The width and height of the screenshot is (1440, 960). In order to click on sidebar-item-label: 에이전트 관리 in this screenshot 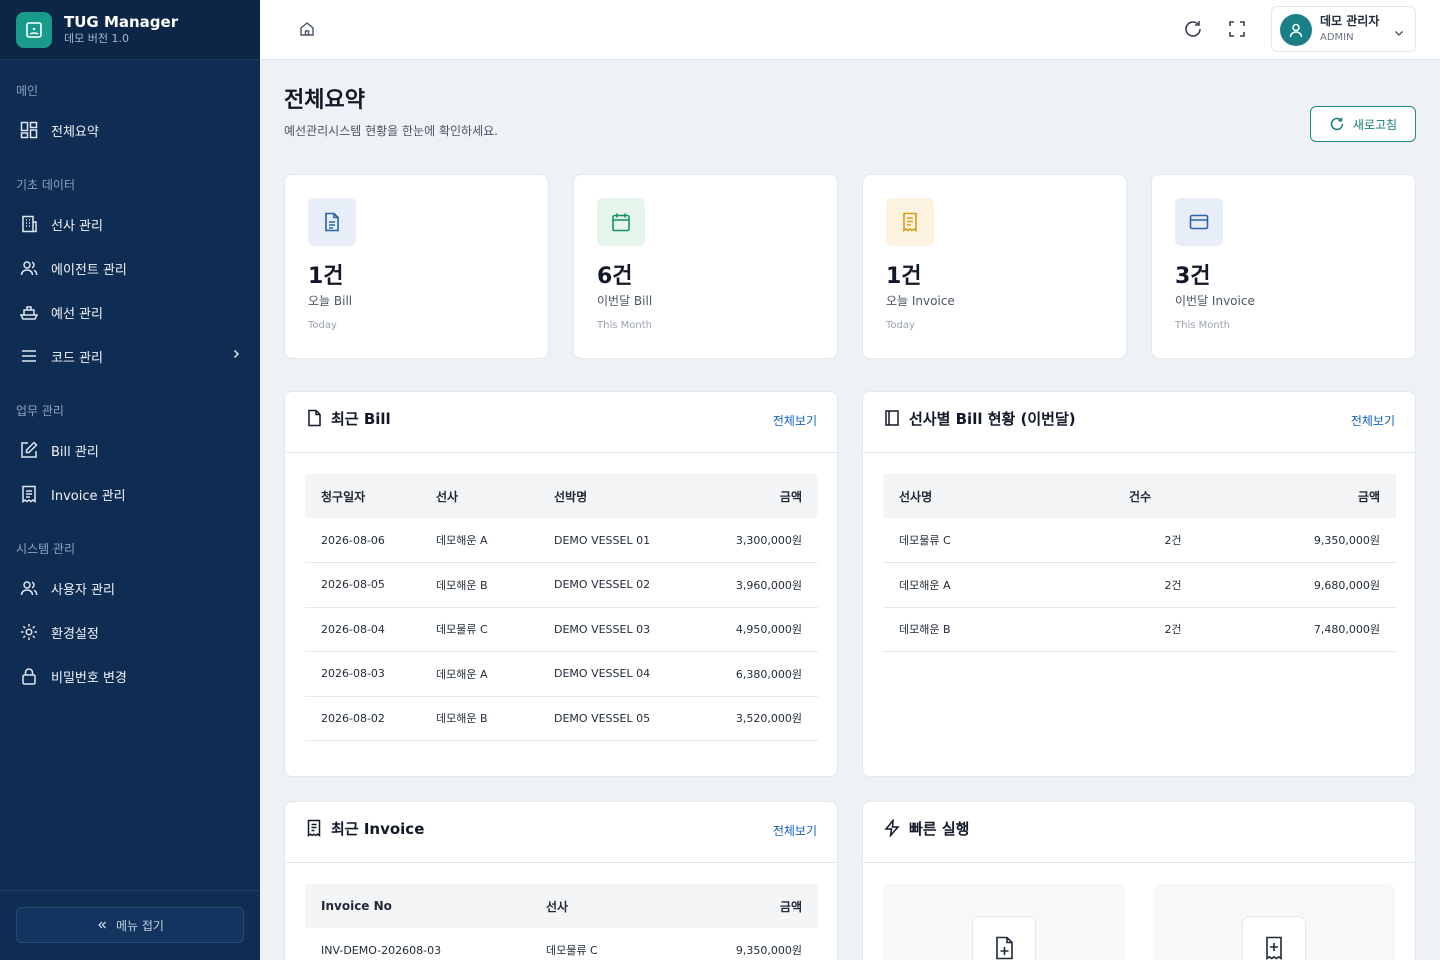, I will do `click(89, 270)`.